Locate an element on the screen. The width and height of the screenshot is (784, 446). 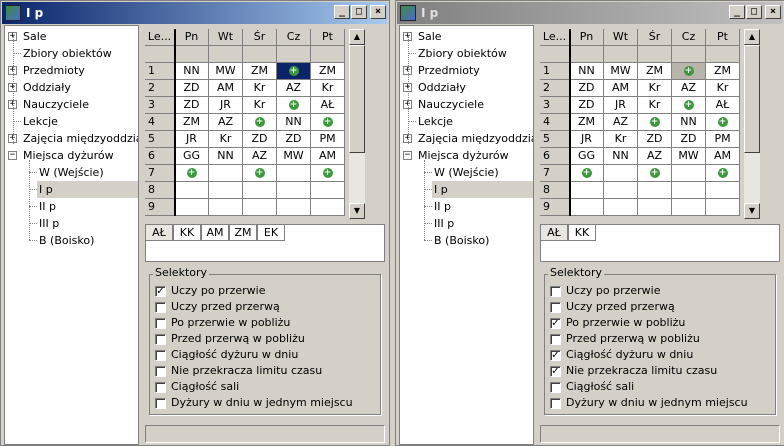
tree-child-item: II p is located at coordinates (442, 206).